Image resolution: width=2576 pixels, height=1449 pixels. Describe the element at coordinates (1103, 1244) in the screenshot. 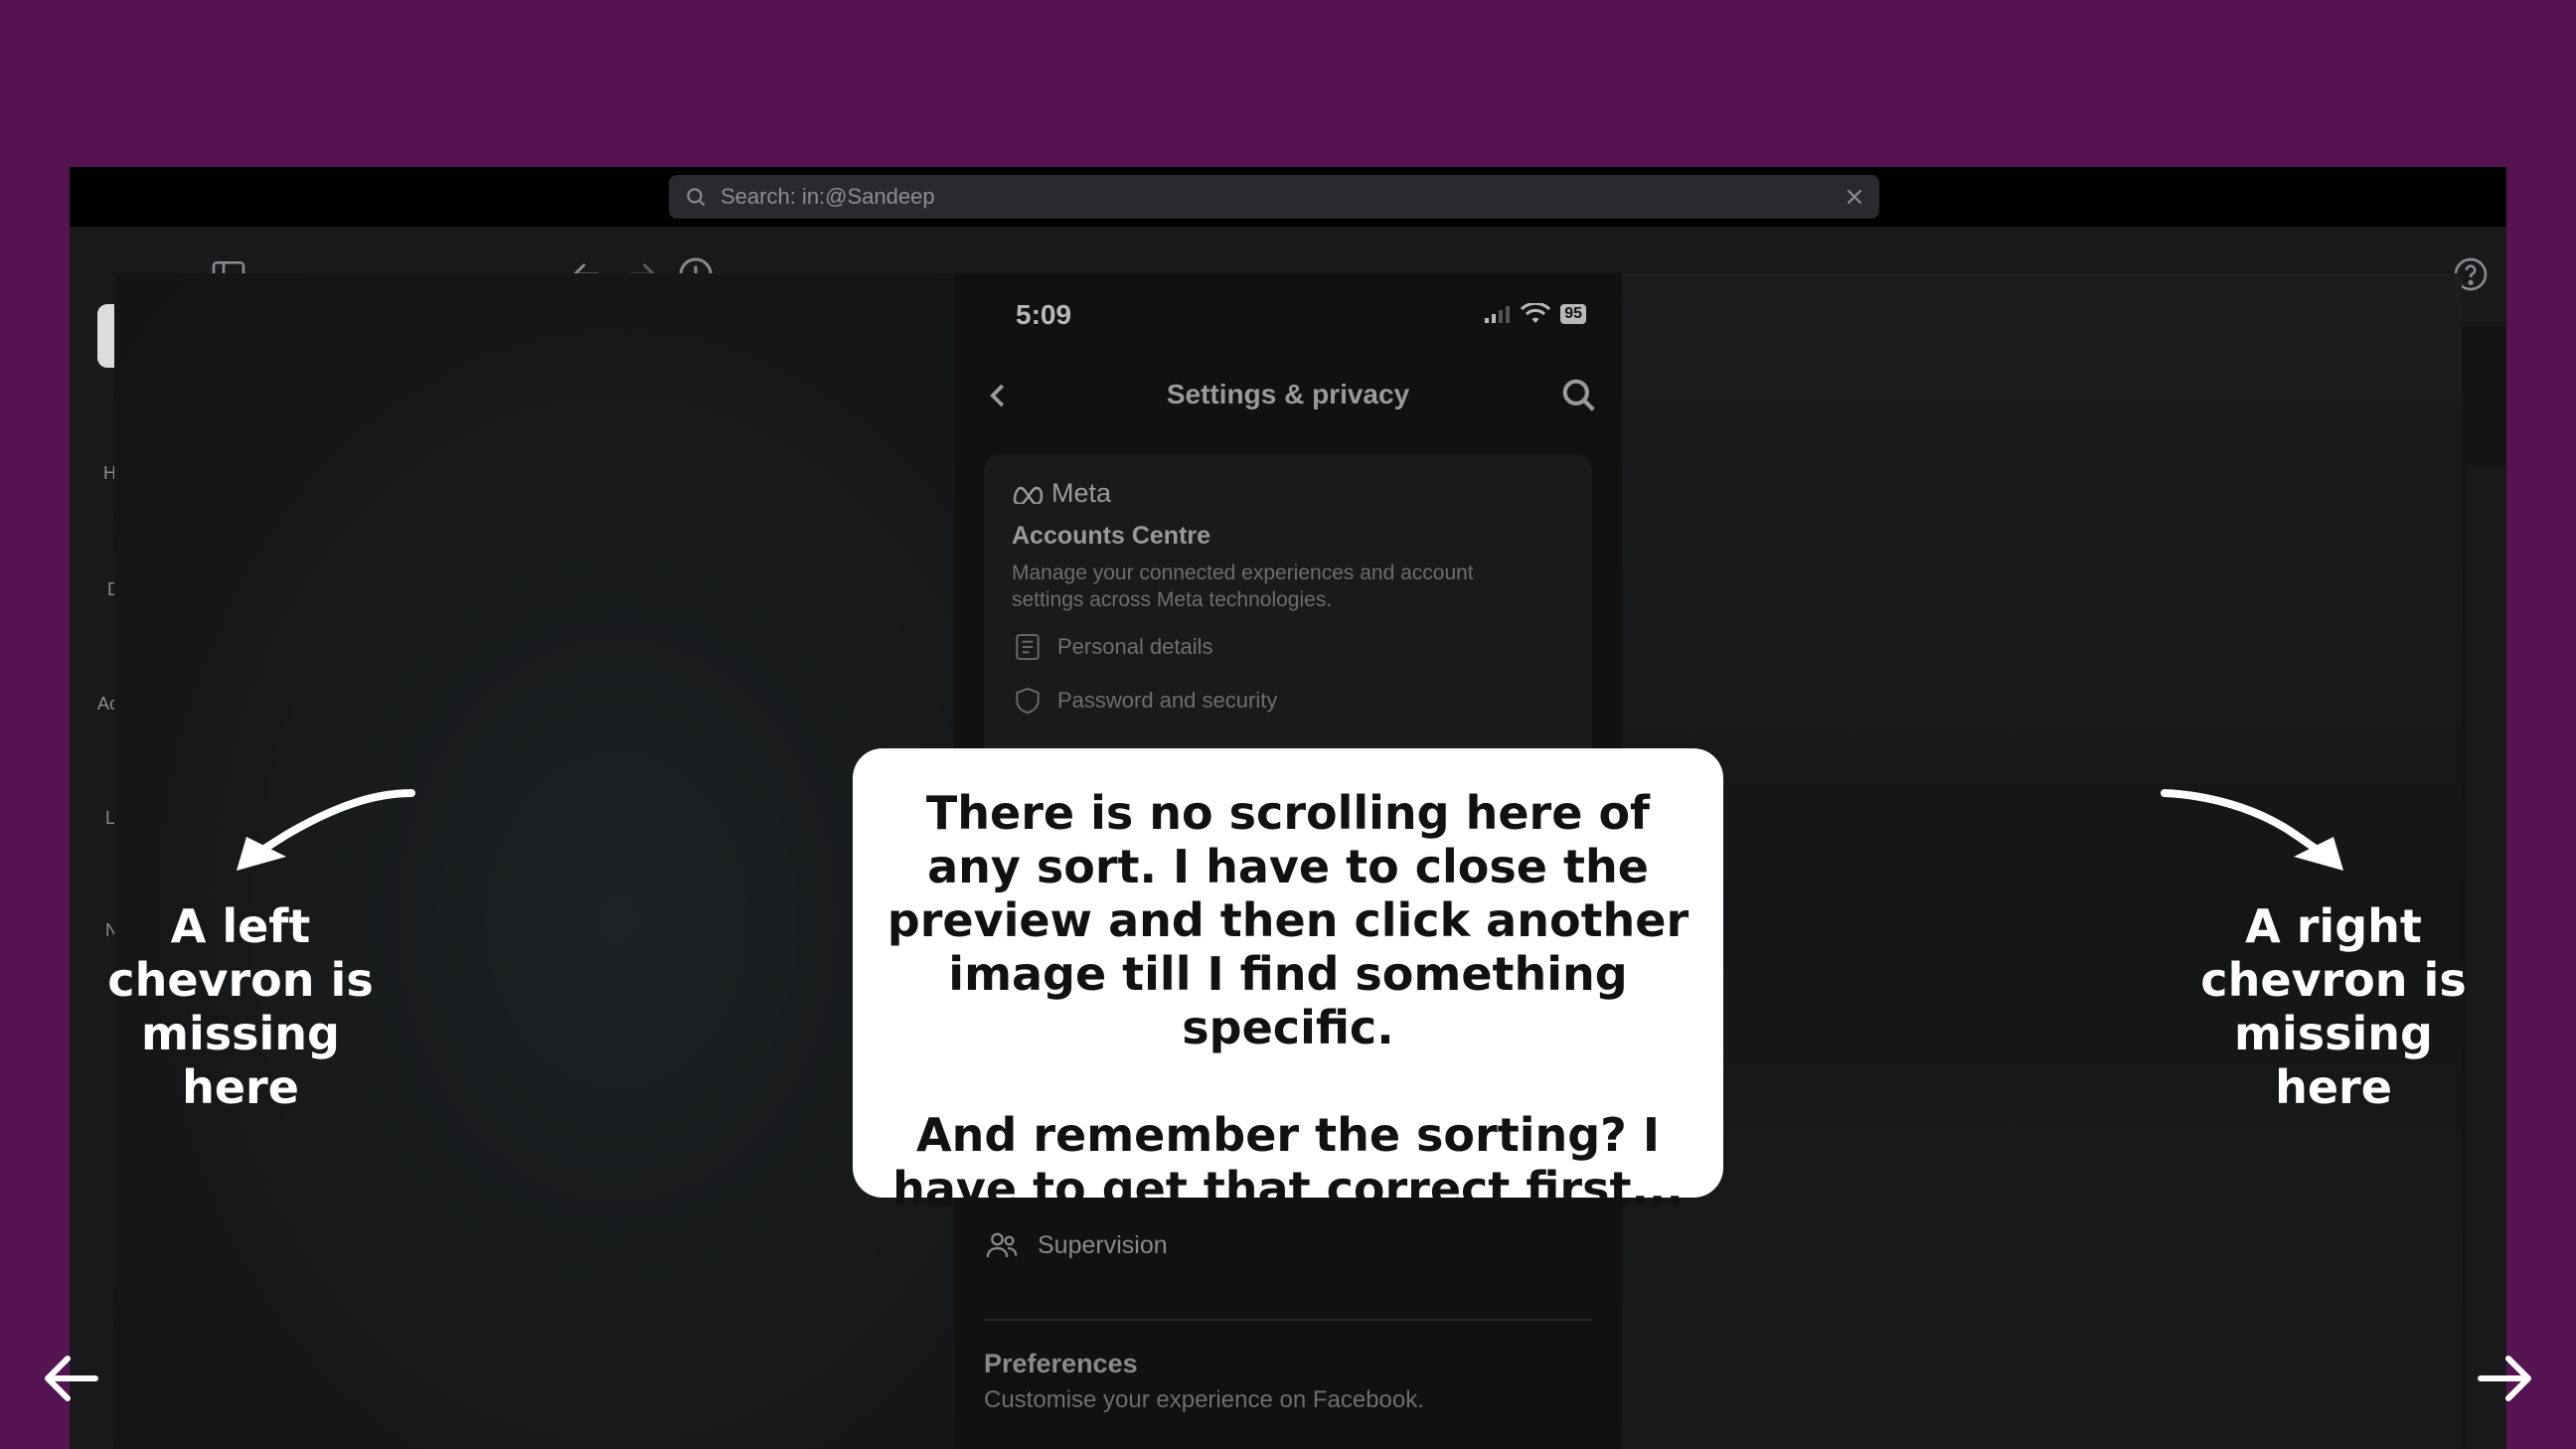

I see `supervision-label: Supervision` at that location.